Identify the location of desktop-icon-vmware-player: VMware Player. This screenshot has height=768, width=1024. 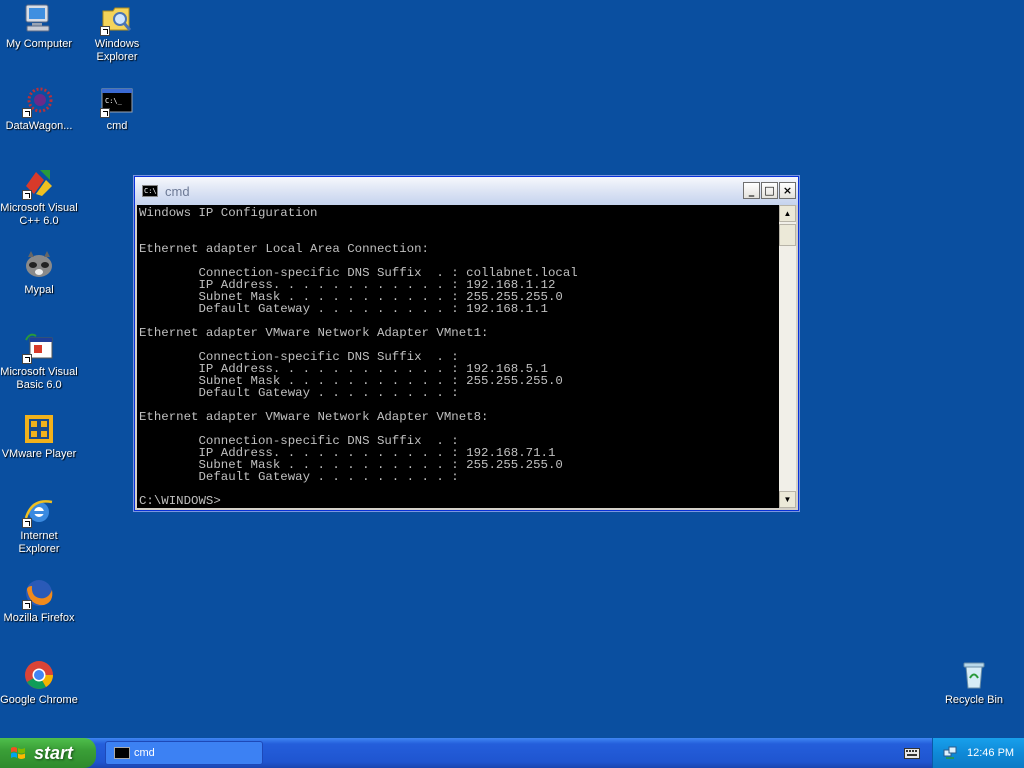
(39, 436).